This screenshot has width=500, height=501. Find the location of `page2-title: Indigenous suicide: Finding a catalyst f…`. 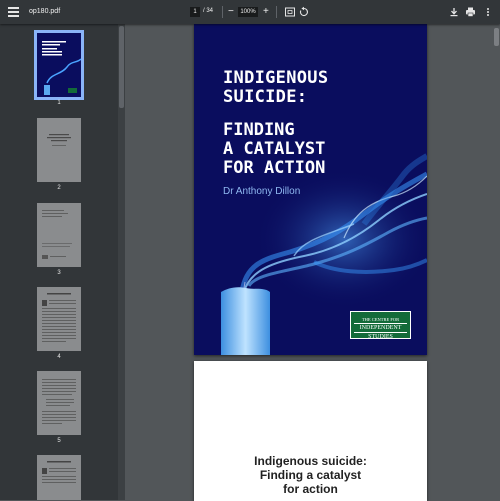

page2-title: Indigenous suicide: Finding a catalyst f… is located at coordinates (310, 475).